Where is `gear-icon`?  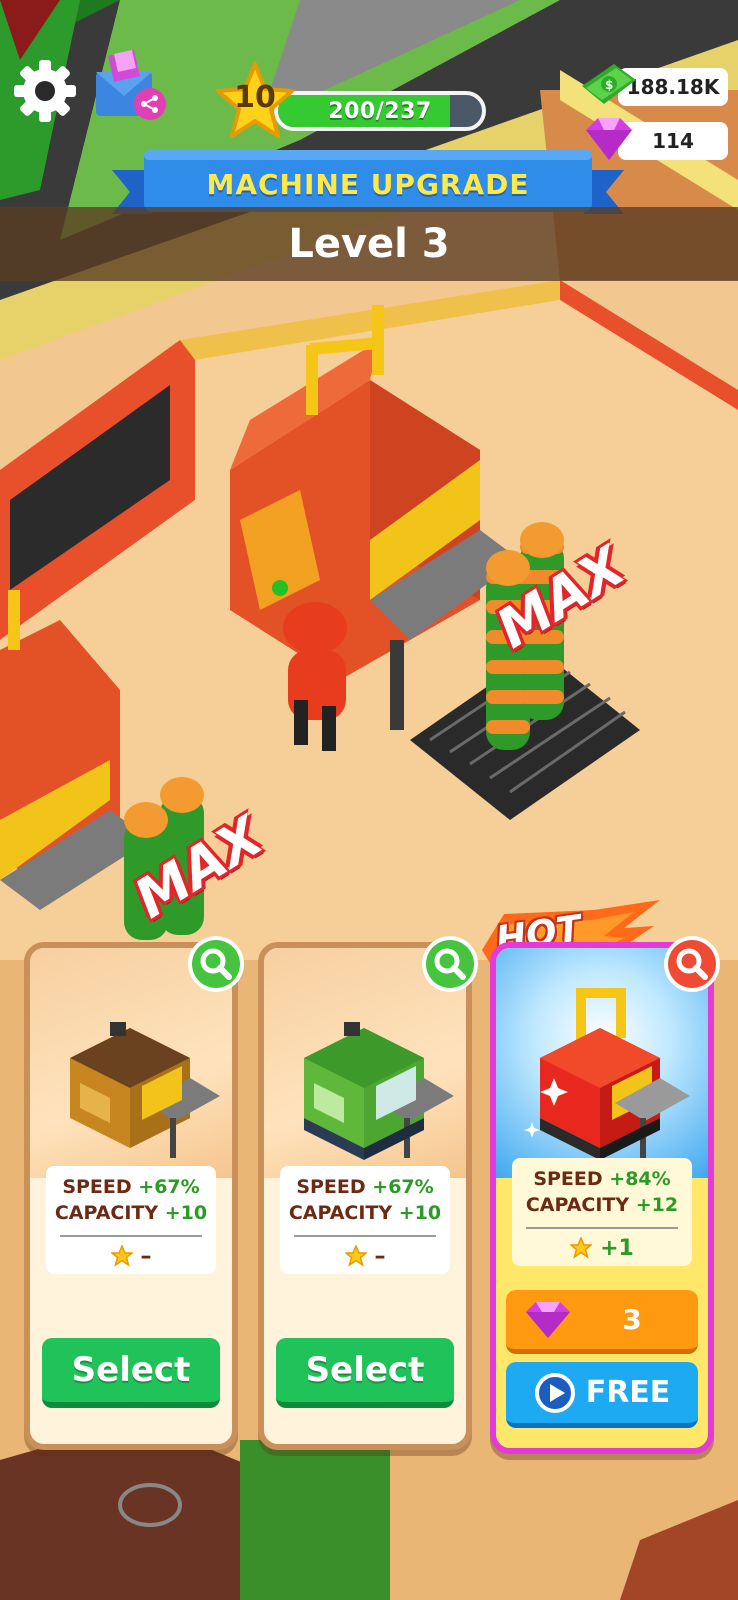
gear-icon is located at coordinates (45, 91).